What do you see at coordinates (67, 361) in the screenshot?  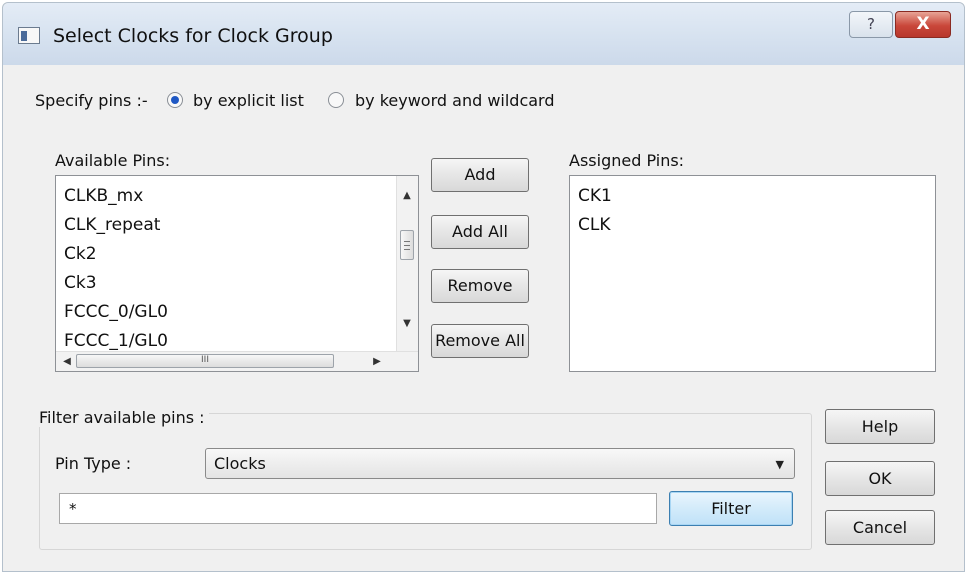 I see `scroll-left-arrow-icon: ◀` at bounding box center [67, 361].